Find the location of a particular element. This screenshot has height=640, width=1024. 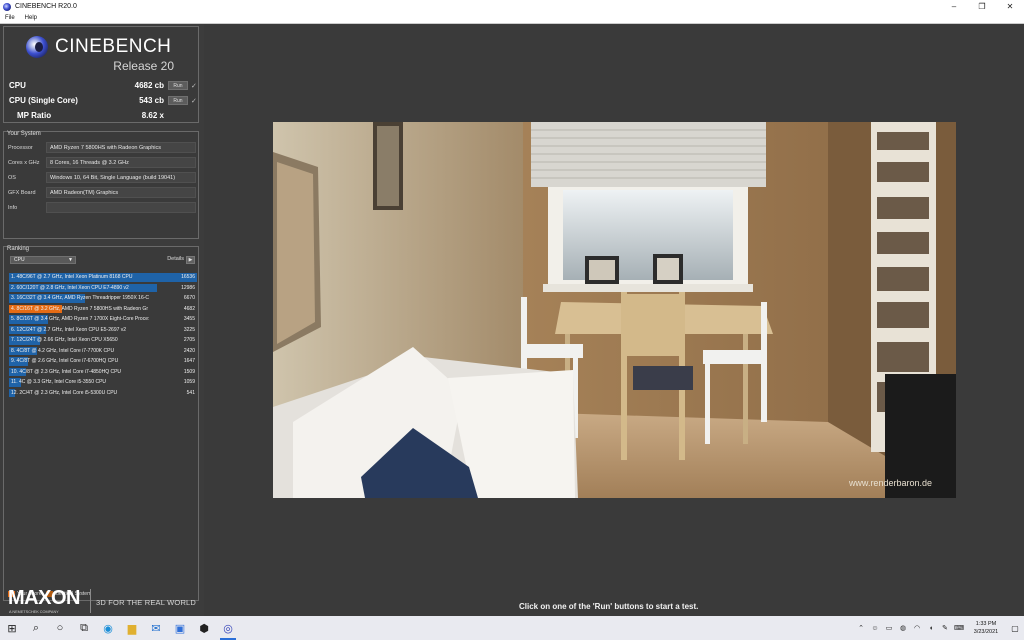

ranking-score: 6670 is located at coordinates (189, 298).